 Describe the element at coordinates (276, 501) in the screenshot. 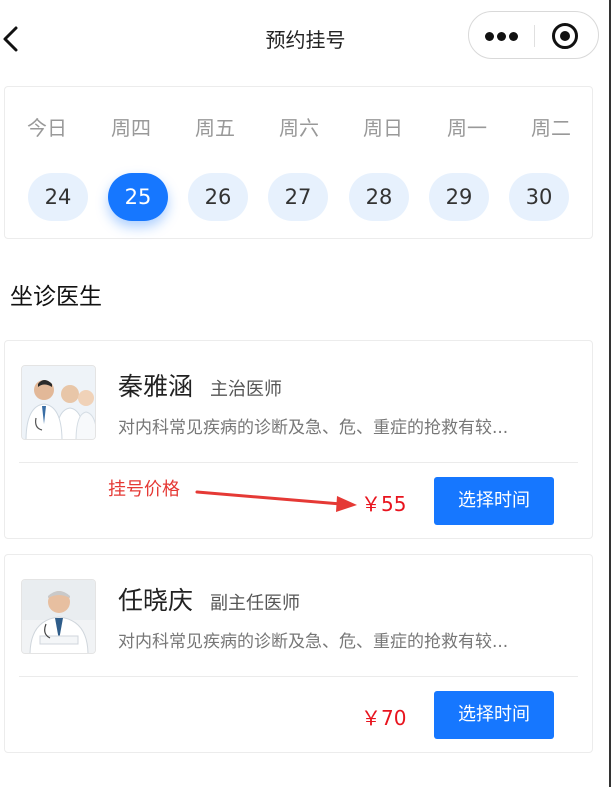

I see `annotation-arrow-icon` at that location.